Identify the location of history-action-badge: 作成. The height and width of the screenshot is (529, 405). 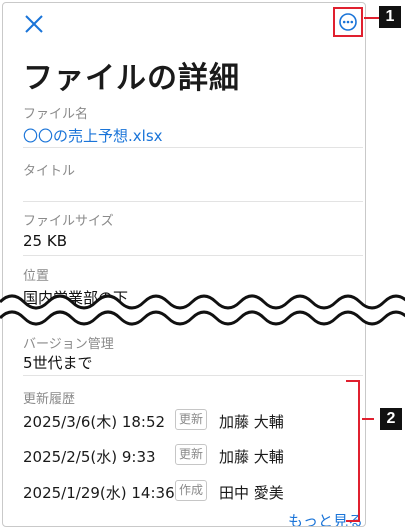
(191, 490).